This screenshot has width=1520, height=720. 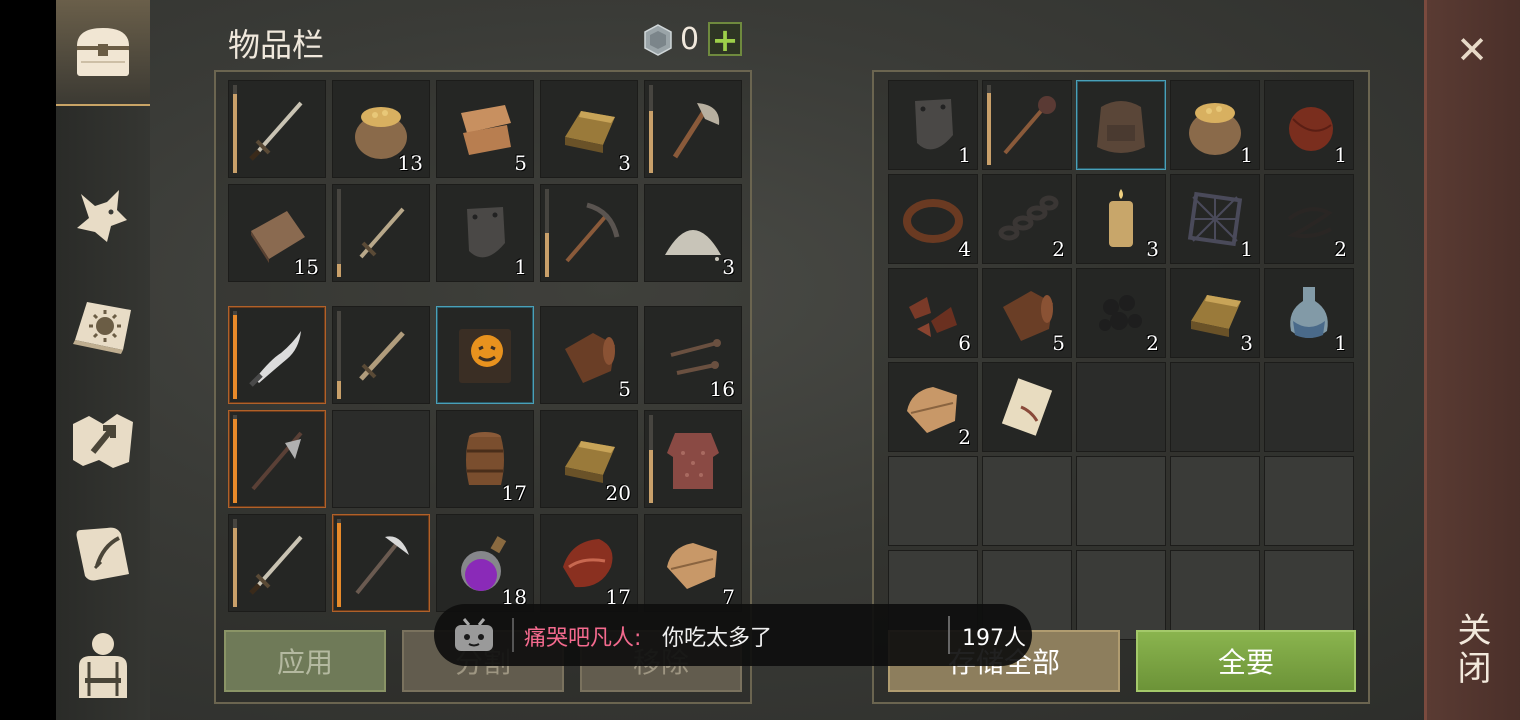 I want to click on storage-slot: 6, so click(x=933, y=313).